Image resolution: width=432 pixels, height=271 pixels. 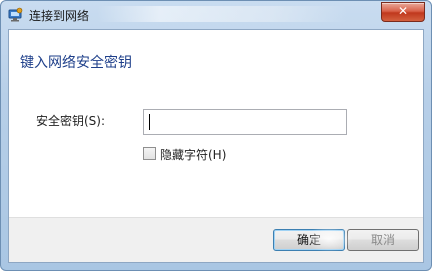 I want to click on title-blur, so click(x=222, y=14).